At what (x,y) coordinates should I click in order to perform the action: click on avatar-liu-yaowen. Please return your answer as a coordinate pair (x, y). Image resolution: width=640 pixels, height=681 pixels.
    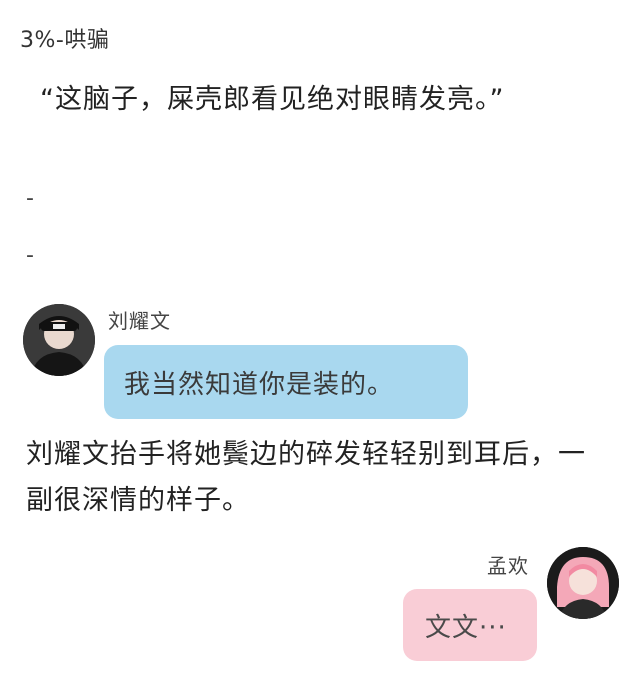
    Looking at the image, I should click on (59, 340).